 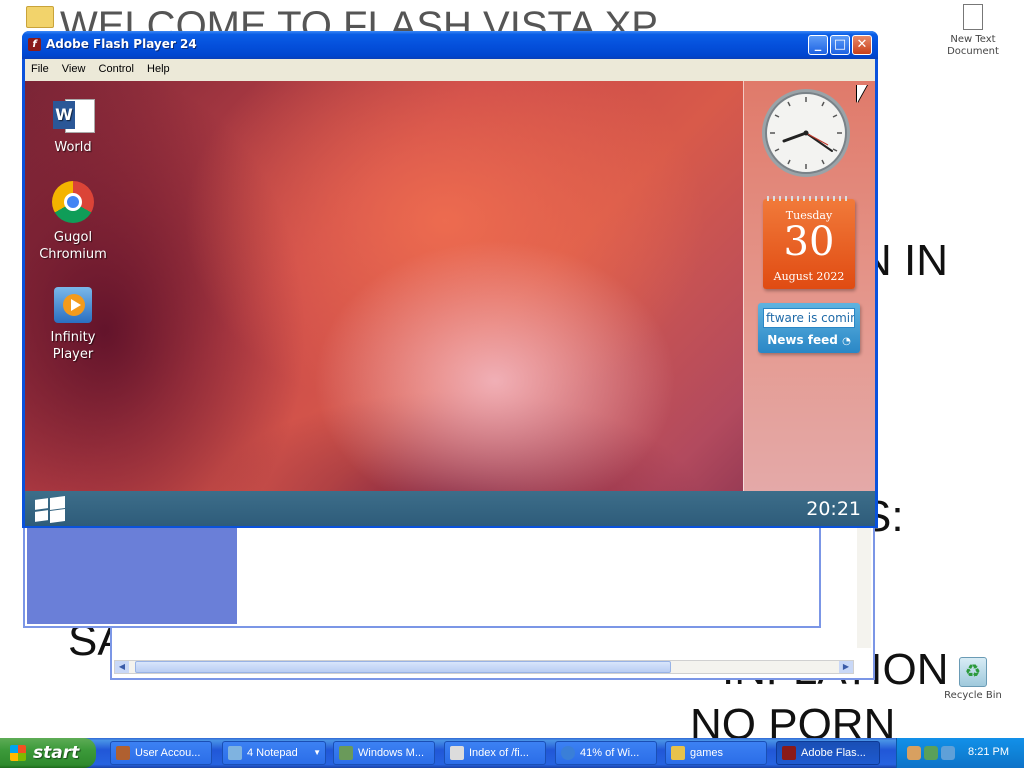 What do you see at coordinates (840, 45) in the screenshot?
I see `maximize-button: □` at bounding box center [840, 45].